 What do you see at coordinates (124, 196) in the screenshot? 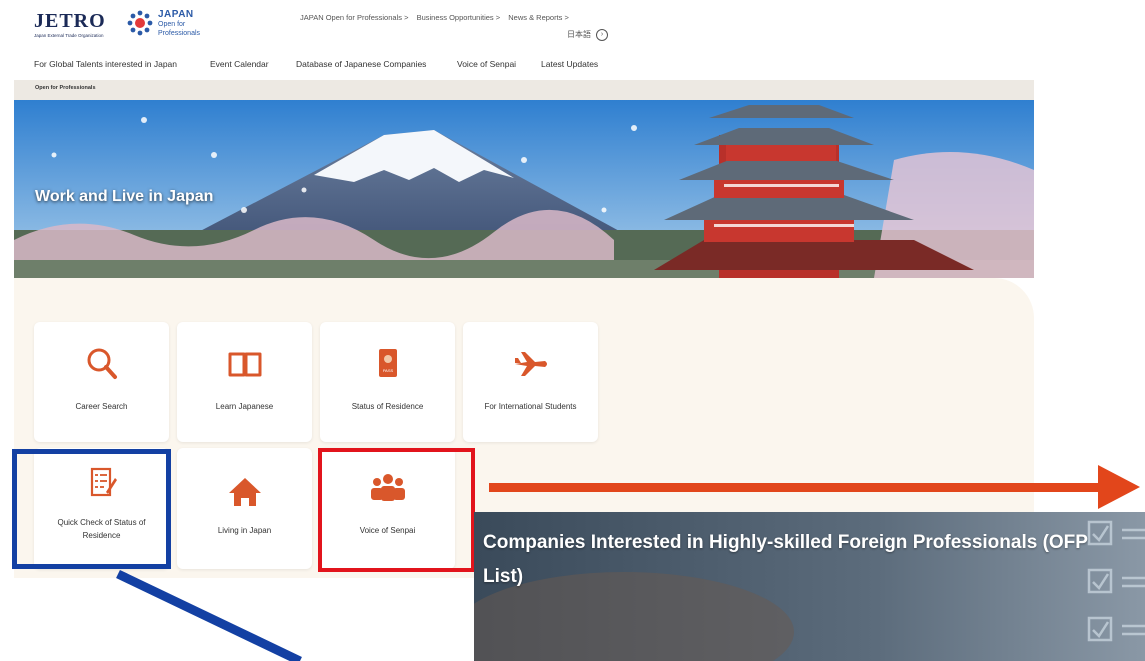
I see `hero-title: Work and Live in Japan` at bounding box center [124, 196].